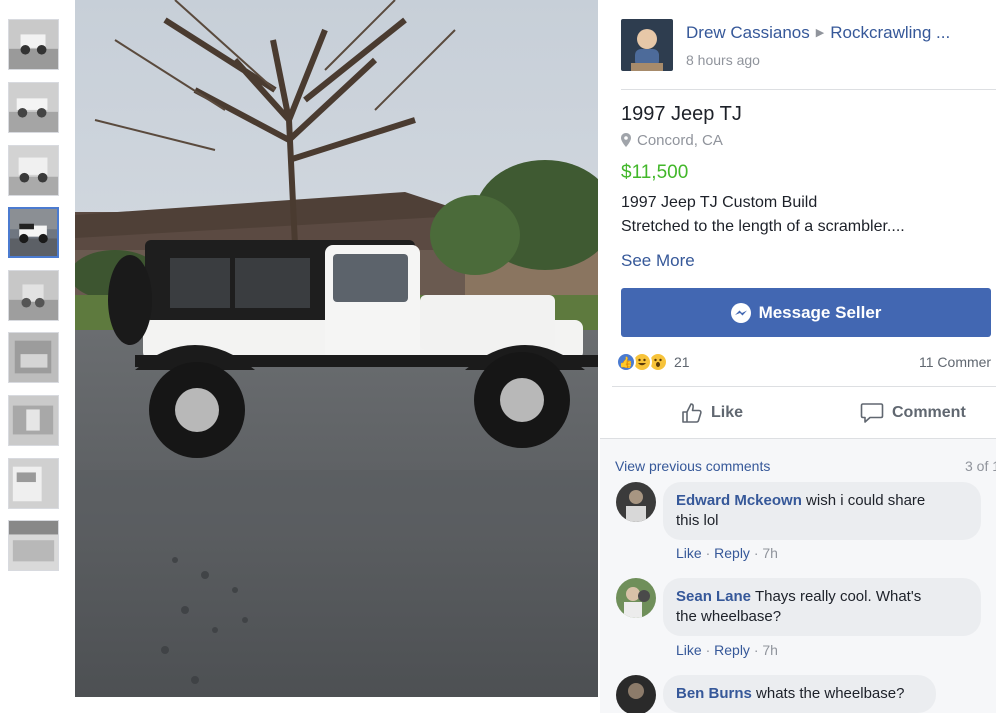  What do you see at coordinates (713, 596) in the screenshot?
I see `commenter-name: Sean Lane` at bounding box center [713, 596].